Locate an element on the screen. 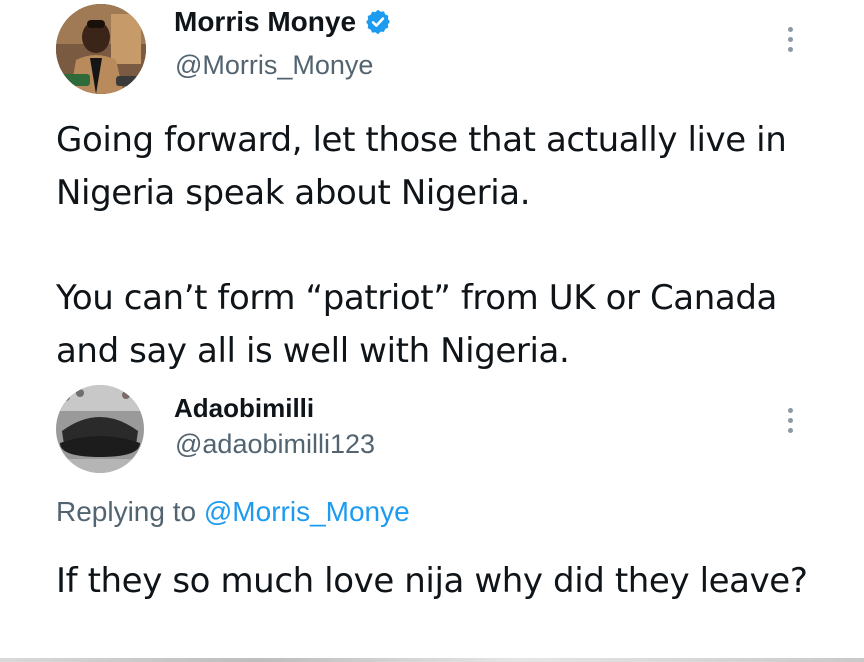 The image size is (864, 662). author-display-name: Morris Monye is located at coordinates (265, 22).